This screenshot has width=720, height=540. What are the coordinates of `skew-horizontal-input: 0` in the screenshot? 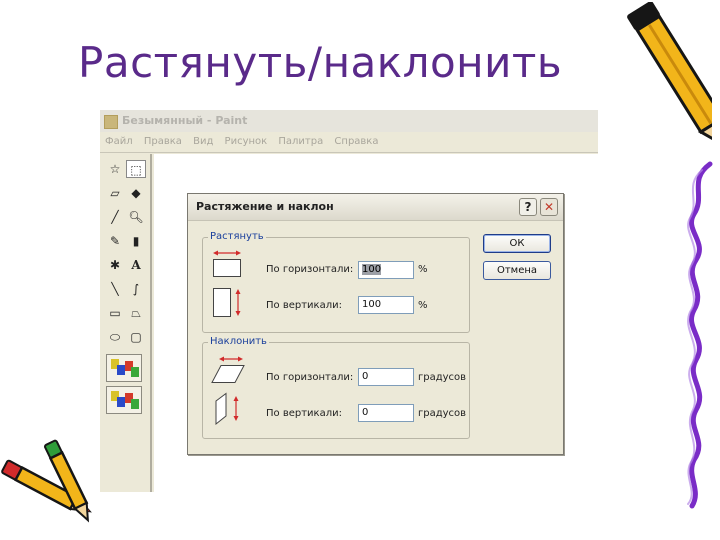 It's located at (386, 377).